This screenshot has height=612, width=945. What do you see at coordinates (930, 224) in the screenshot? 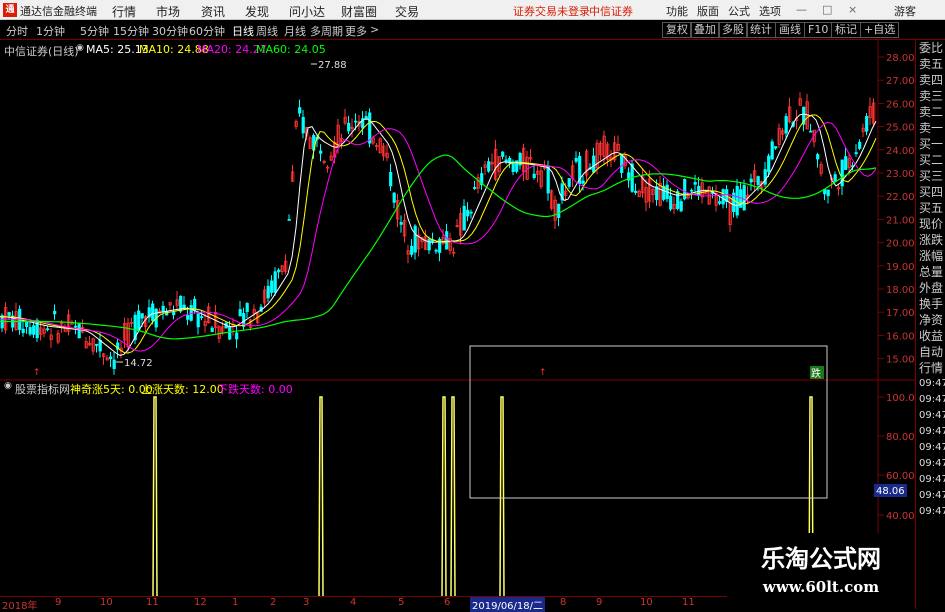
I see `sidebar-item: 现价` at bounding box center [930, 224].